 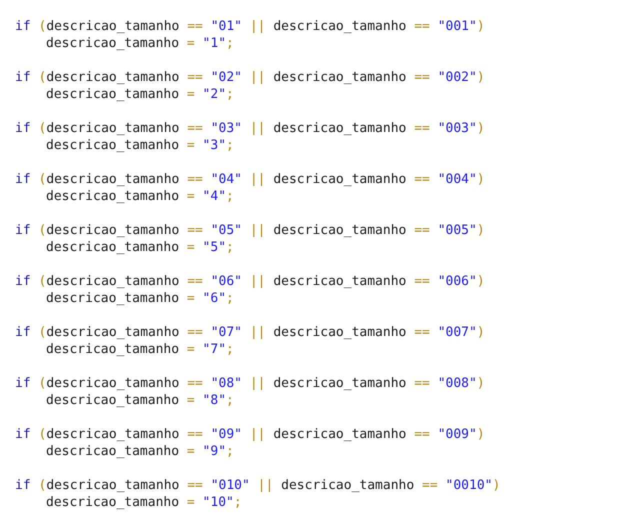 What do you see at coordinates (139, 349) in the screenshot?
I see `code-line: descricao_tamanho = "7";` at bounding box center [139, 349].